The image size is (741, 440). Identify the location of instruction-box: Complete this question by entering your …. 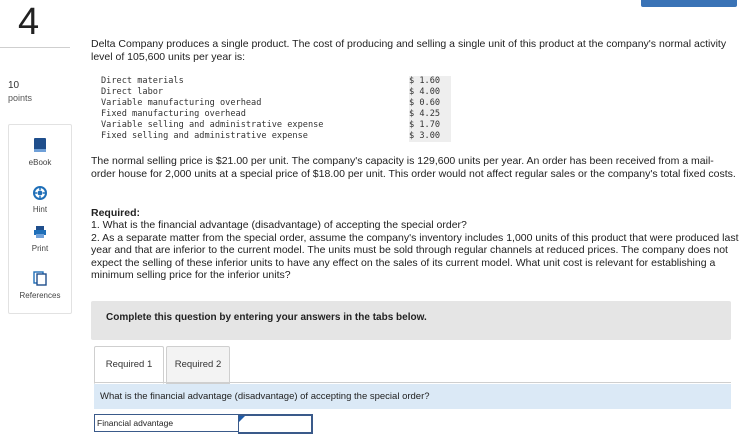
(411, 320).